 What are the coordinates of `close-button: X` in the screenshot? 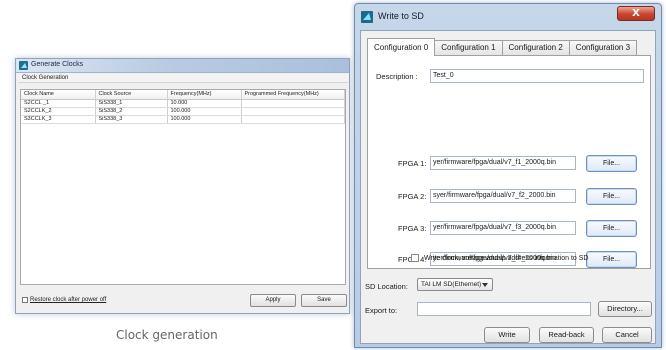 It's located at (636, 13).